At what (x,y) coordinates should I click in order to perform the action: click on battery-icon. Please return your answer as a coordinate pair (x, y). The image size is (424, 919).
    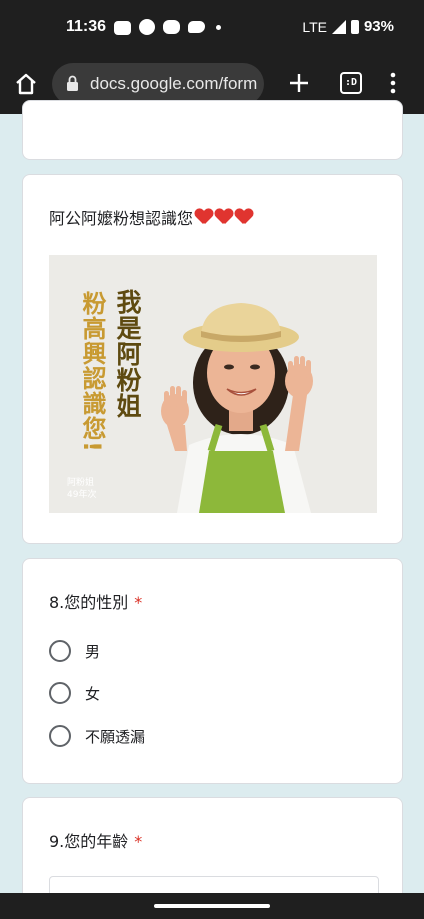
    Looking at the image, I should click on (354, 26).